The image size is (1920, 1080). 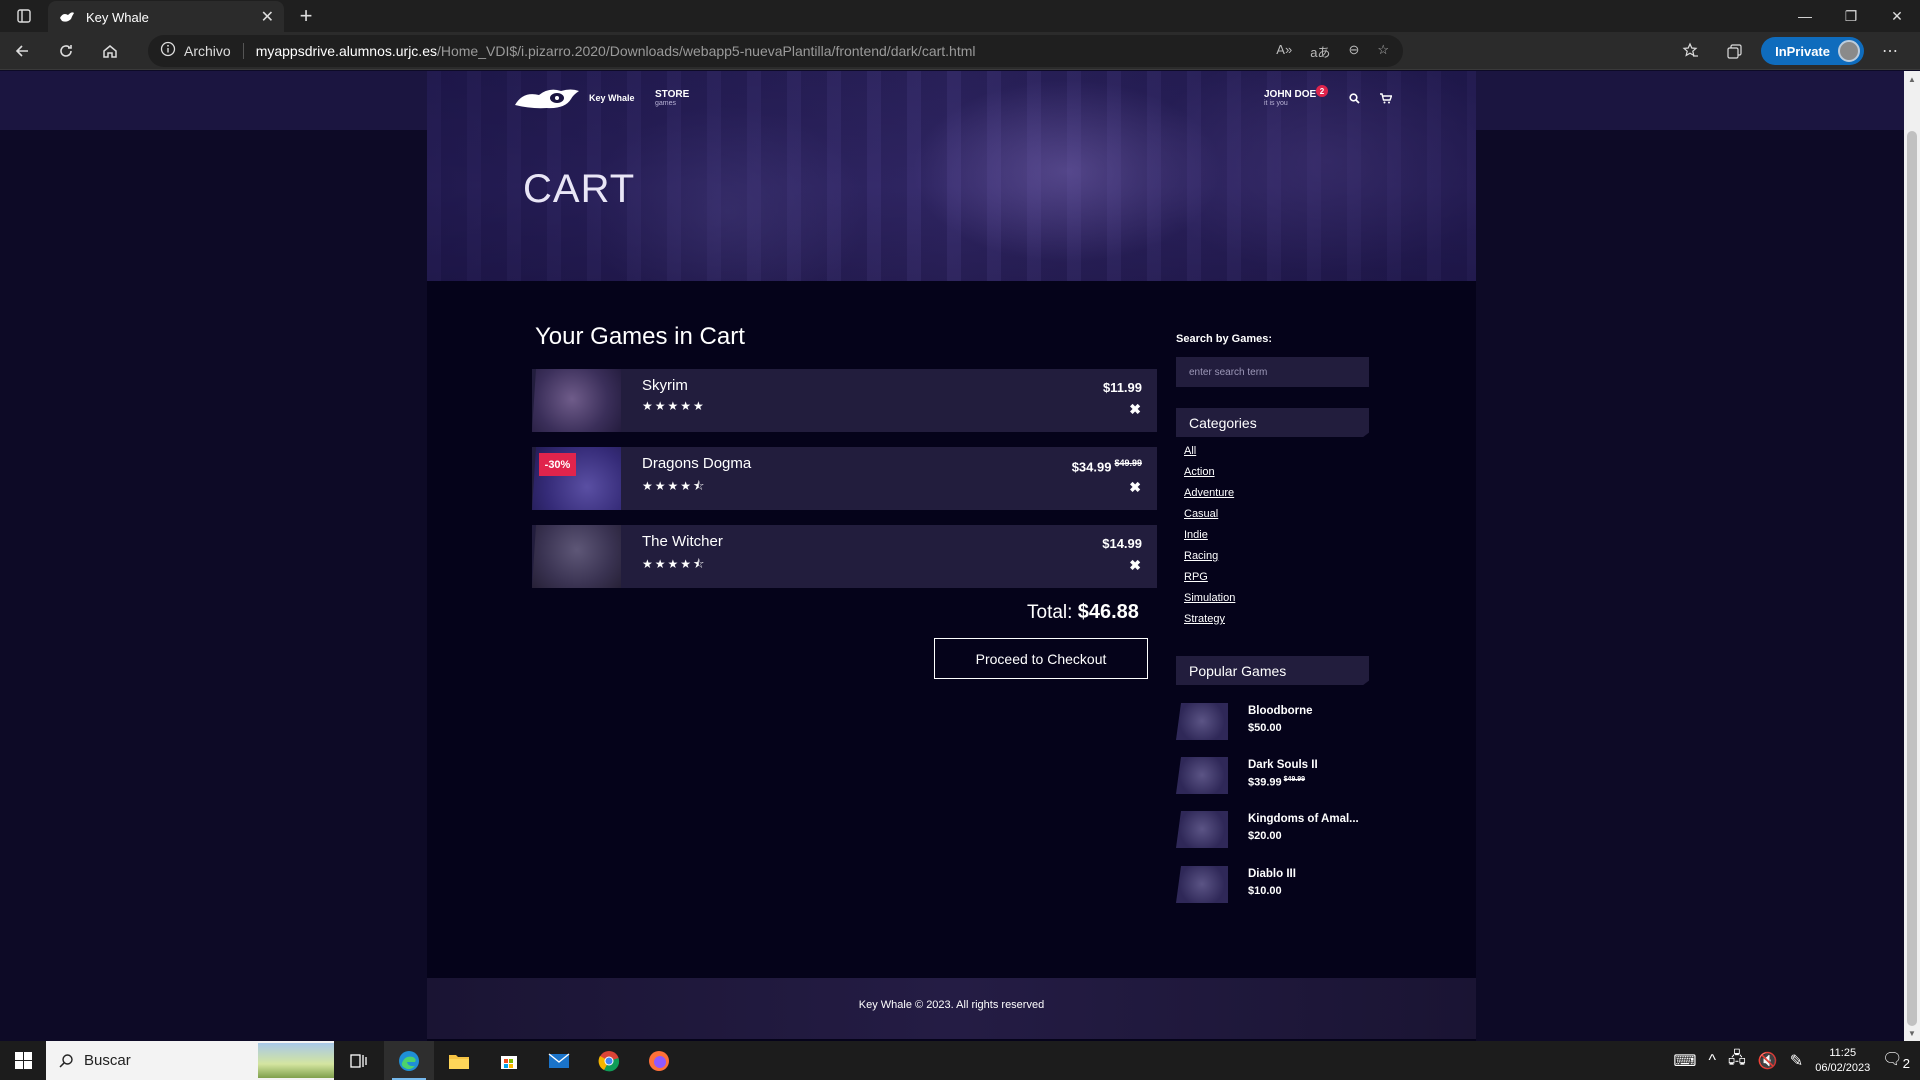 What do you see at coordinates (1199, 472) in the screenshot?
I see `category-link: Action` at bounding box center [1199, 472].